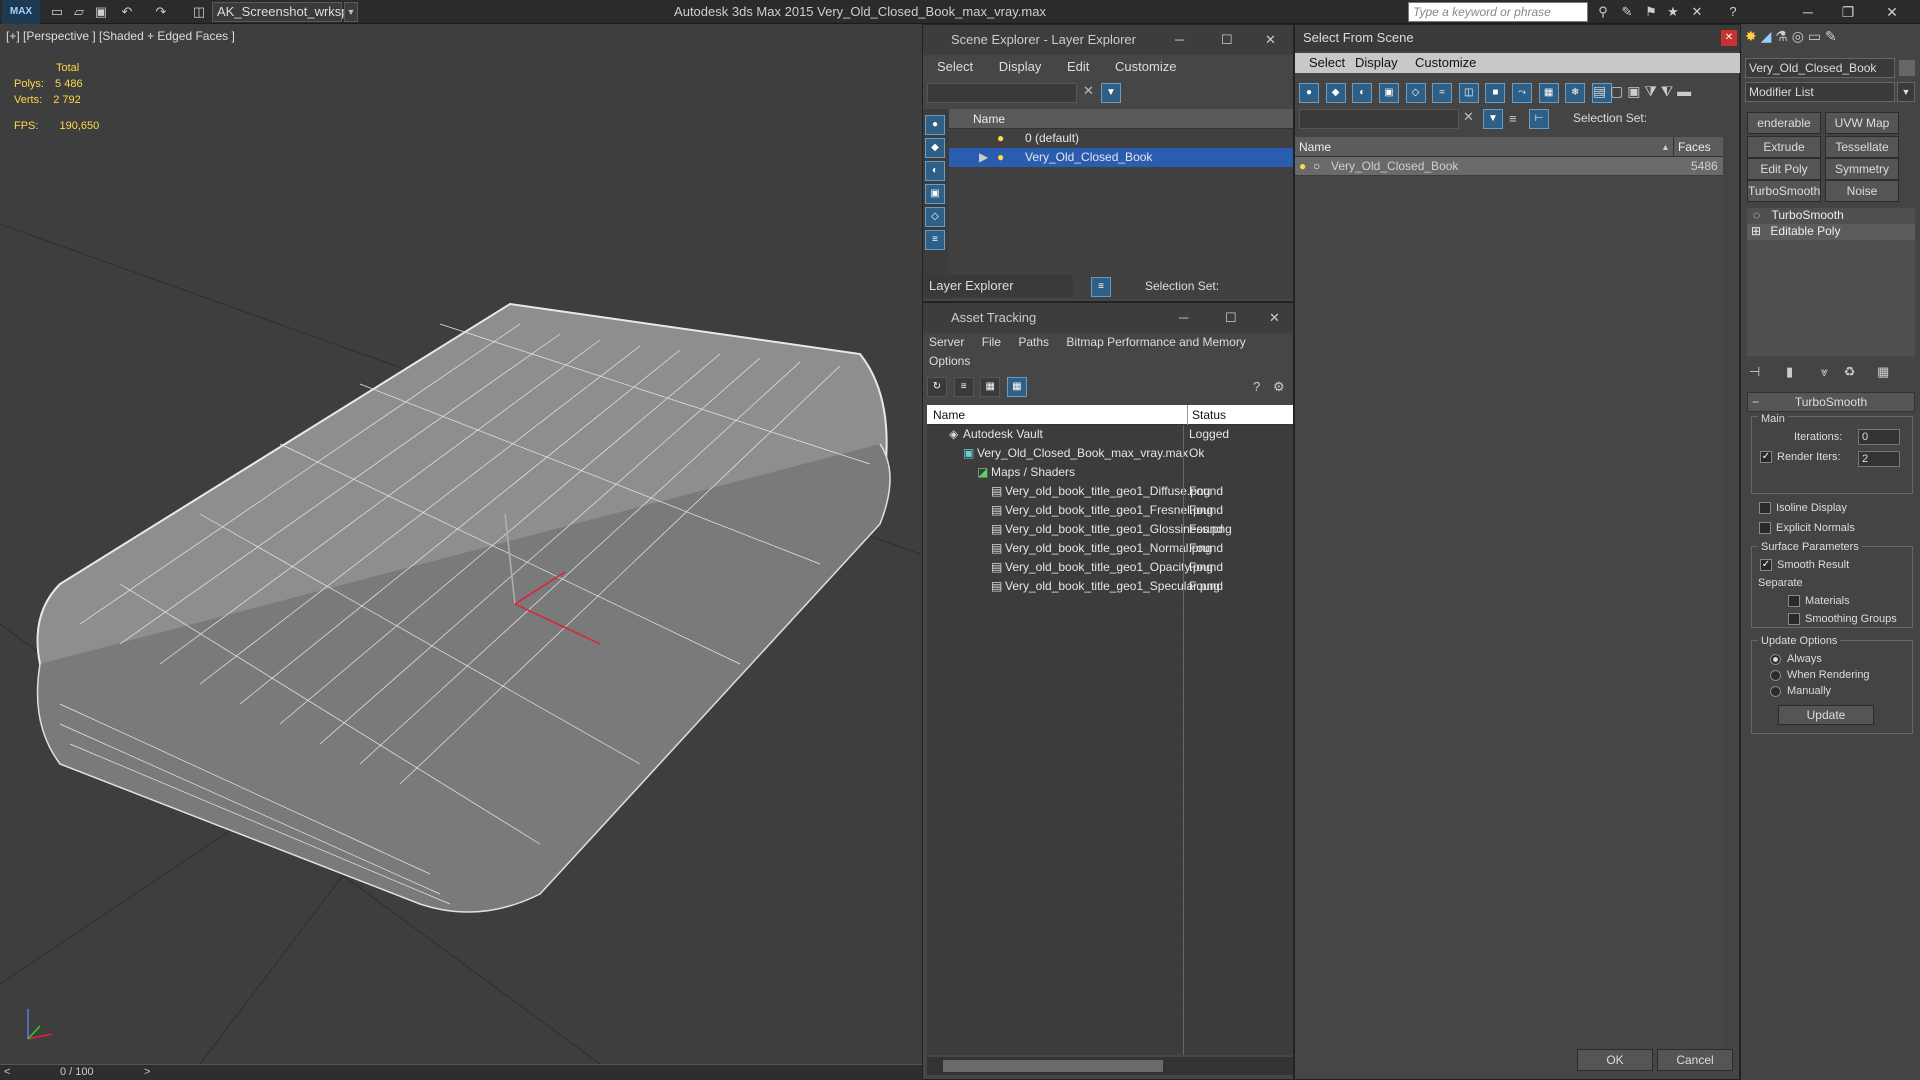 The width and height of the screenshot is (1920, 1080). Describe the element at coordinates (199, 12) in the screenshot. I see `project-folder-icon: ◫` at that location.